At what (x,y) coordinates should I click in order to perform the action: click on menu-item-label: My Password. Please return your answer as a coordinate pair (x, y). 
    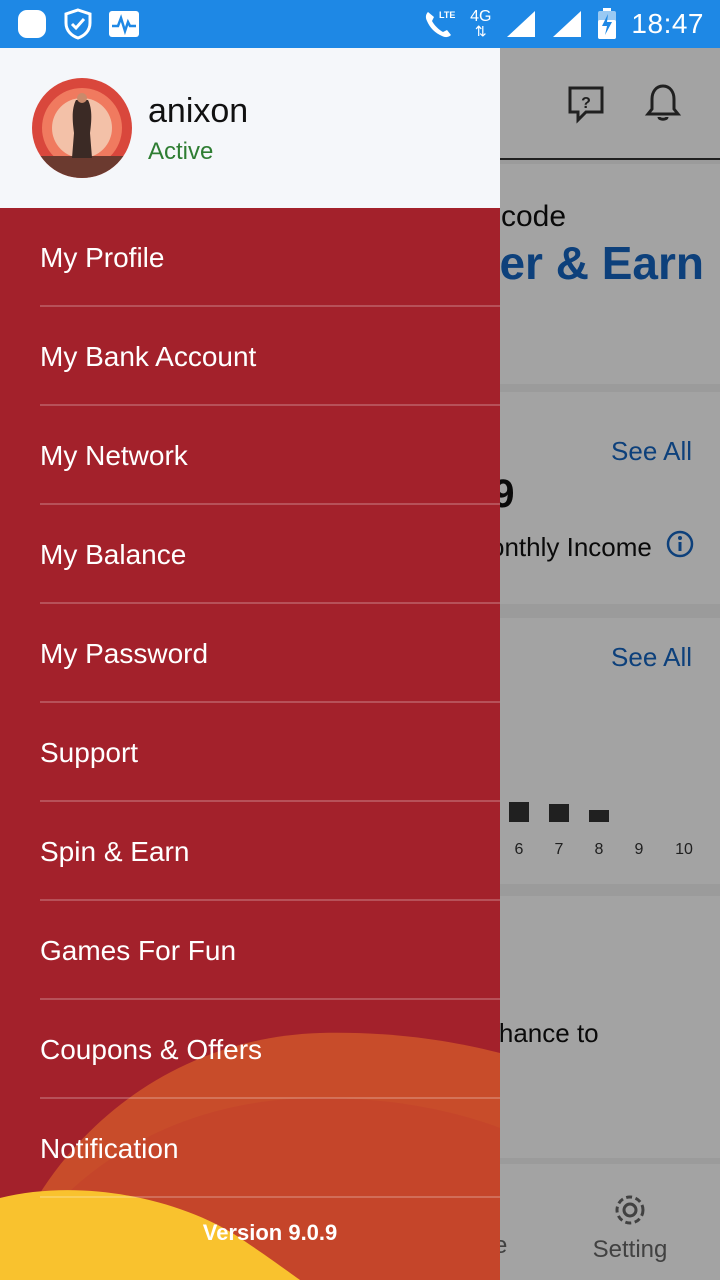
    Looking at the image, I should click on (124, 653).